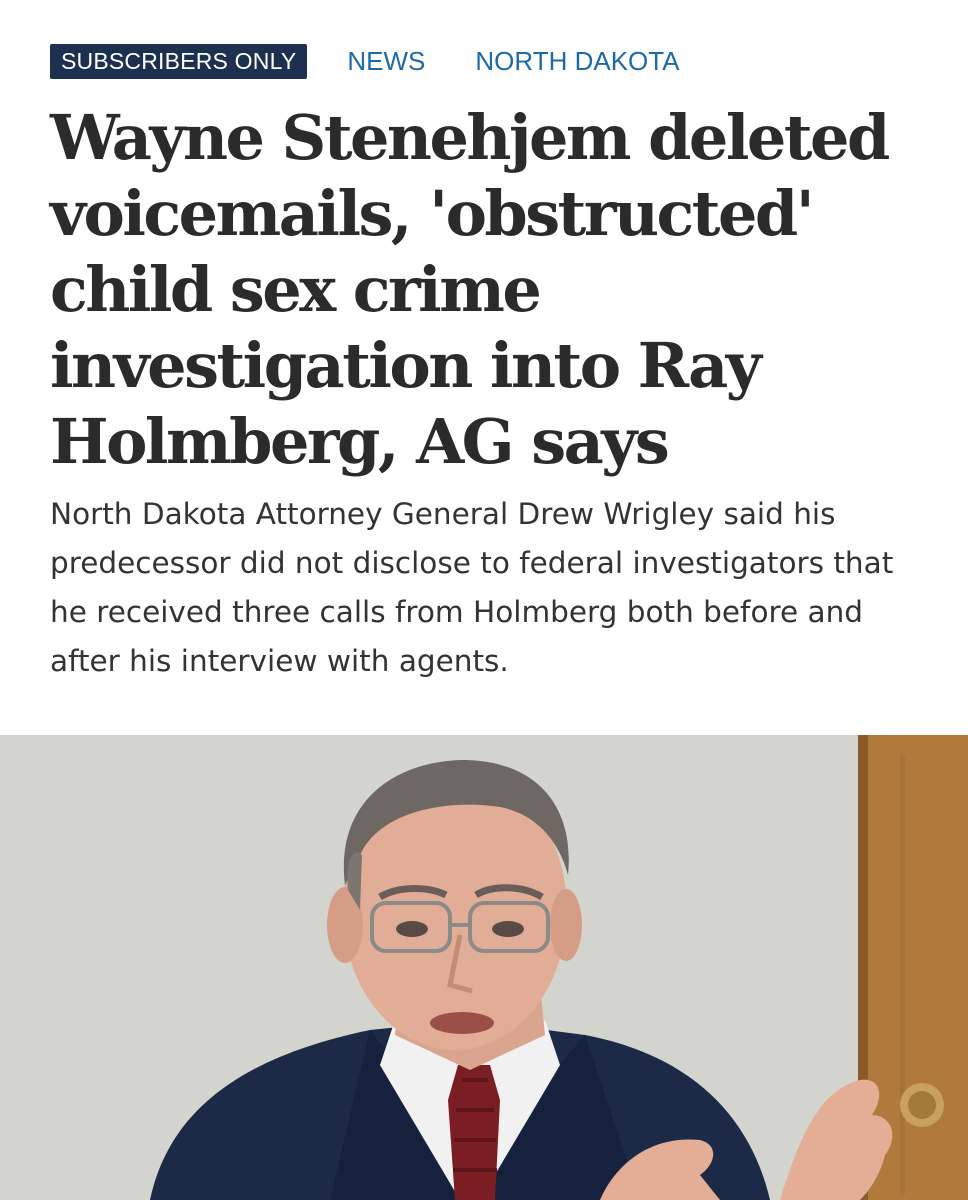 This screenshot has height=1200, width=968. Describe the element at coordinates (179, 61) in the screenshot. I see `subscribers-only-badge: SUBSCRIBERS ONLY` at that location.